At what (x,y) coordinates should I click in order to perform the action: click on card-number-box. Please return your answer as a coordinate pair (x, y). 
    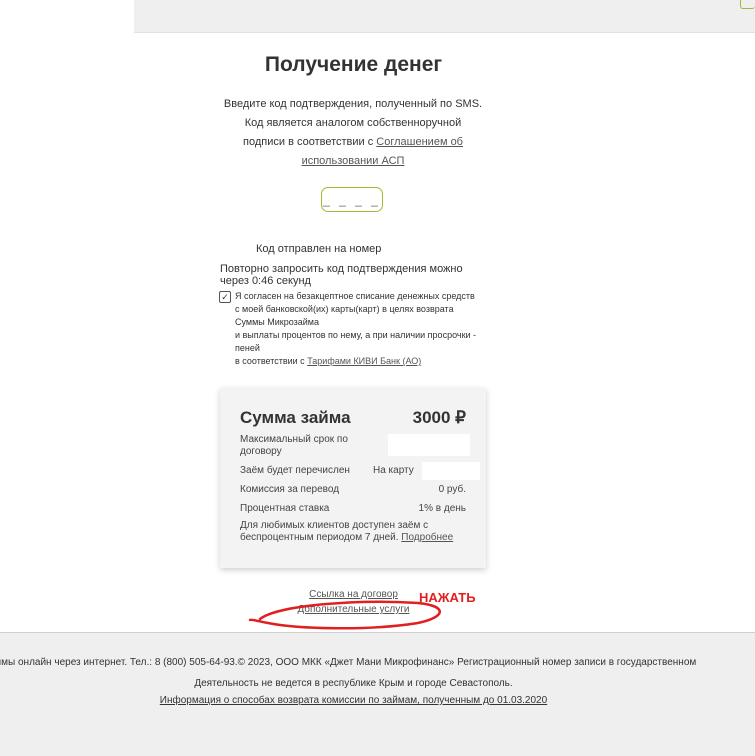
    Looking at the image, I should click on (451, 471).